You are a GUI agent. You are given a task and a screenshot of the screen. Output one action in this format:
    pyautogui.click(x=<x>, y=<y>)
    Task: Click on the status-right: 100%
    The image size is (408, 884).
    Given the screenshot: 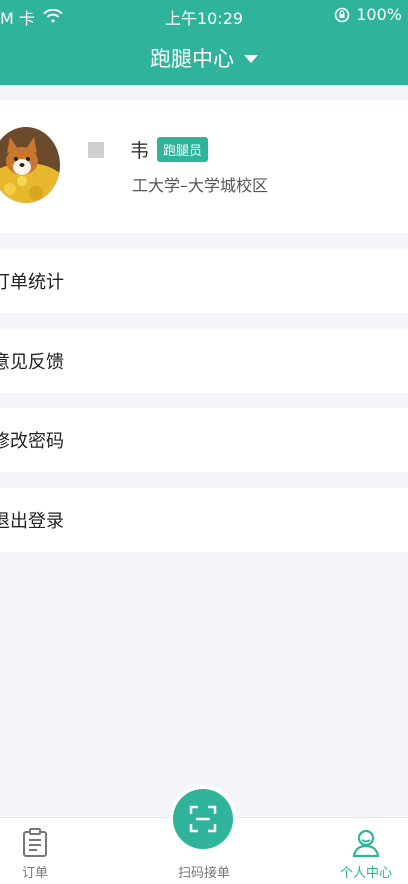 What is the action you would take?
    pyautogui.click(x=368, y=14)
    